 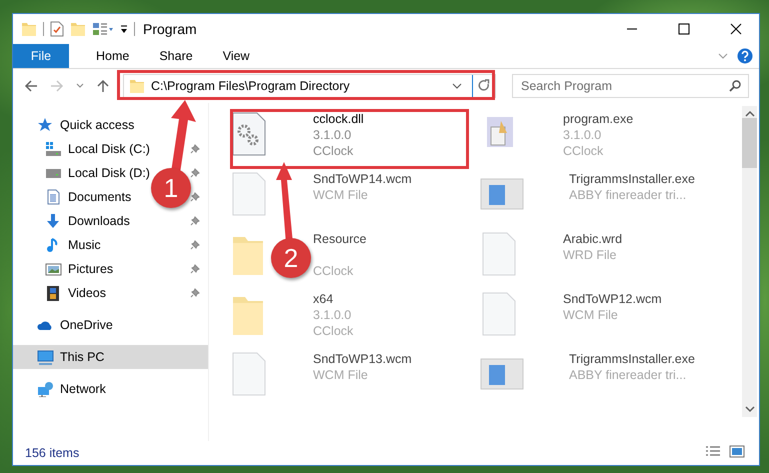 I want to click on film-icon, so click(x=53, y=293).